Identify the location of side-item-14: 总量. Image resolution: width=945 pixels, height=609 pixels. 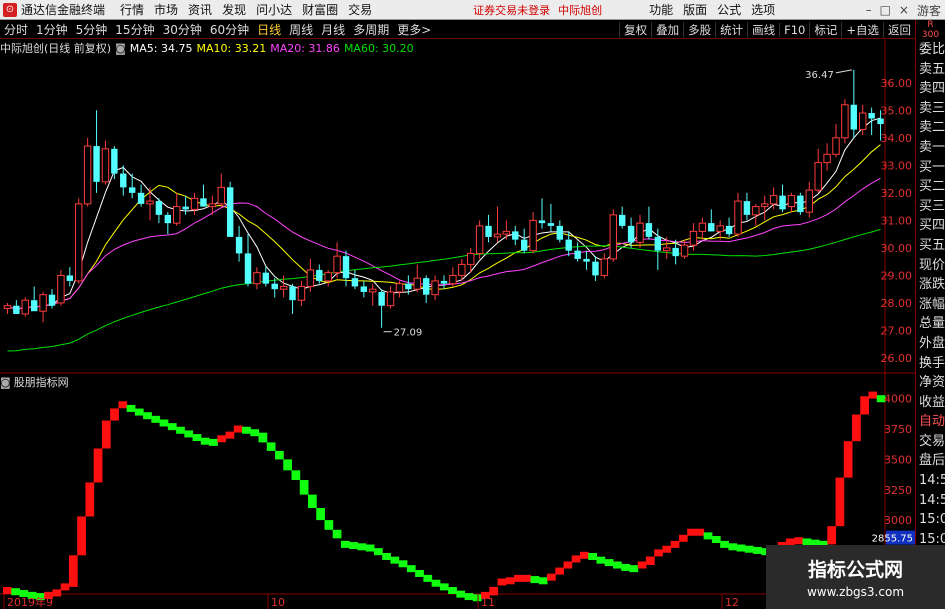
(930, 324).